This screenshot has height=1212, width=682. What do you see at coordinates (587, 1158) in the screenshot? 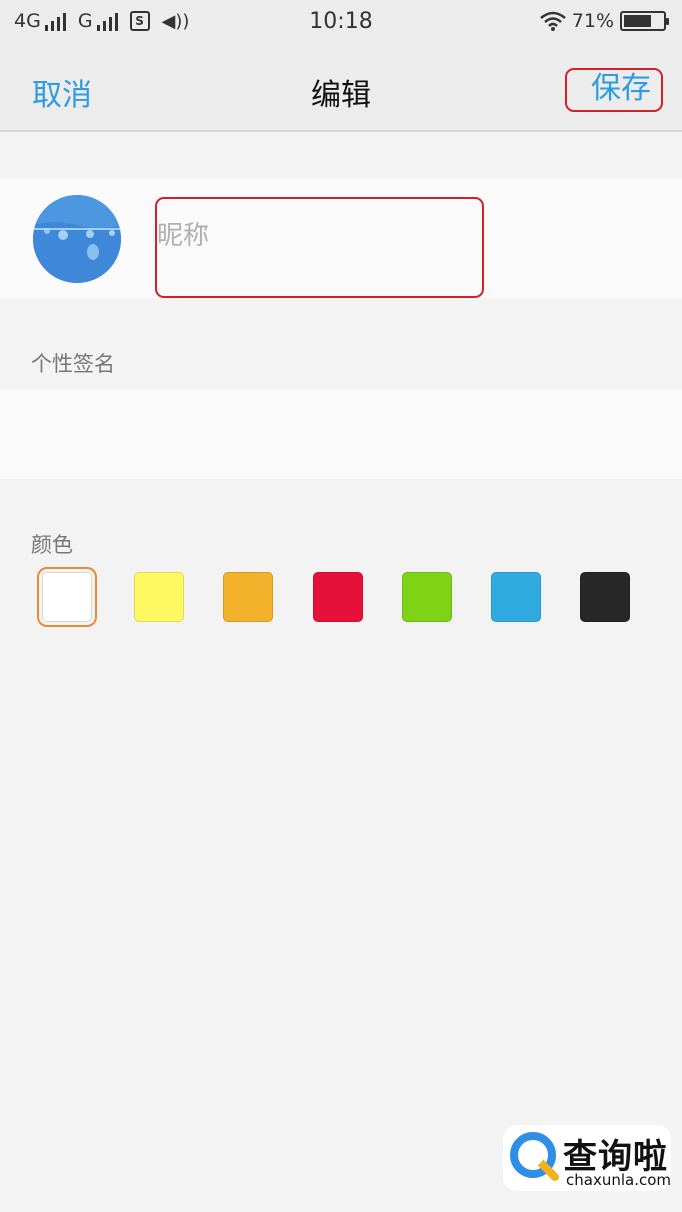
I see `watermark: 查询啦 chaxunla.com` at bounding box center [587, 1158].